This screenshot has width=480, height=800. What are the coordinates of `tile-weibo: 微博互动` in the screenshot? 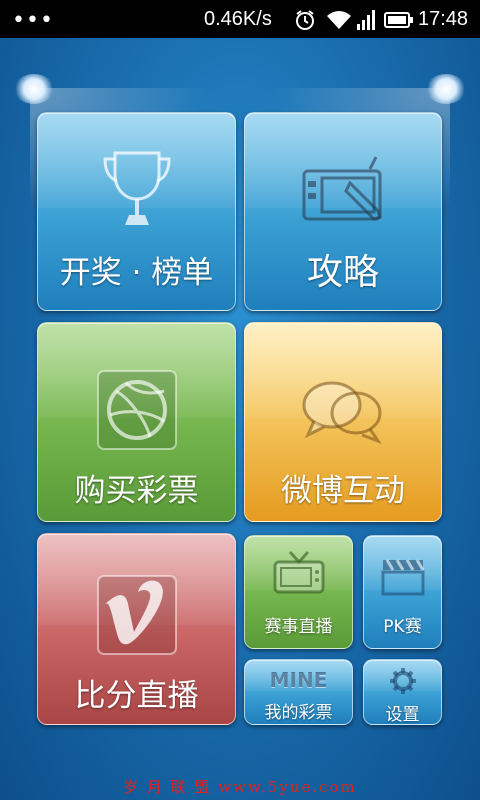 It's located at (343, 422).